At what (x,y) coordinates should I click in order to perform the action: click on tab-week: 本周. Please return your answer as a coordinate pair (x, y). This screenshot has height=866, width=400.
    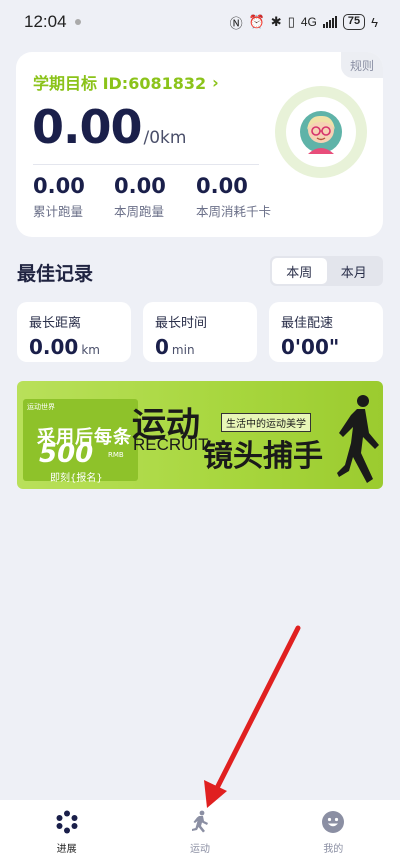
    Looking at the image, I should click on (299, 271).